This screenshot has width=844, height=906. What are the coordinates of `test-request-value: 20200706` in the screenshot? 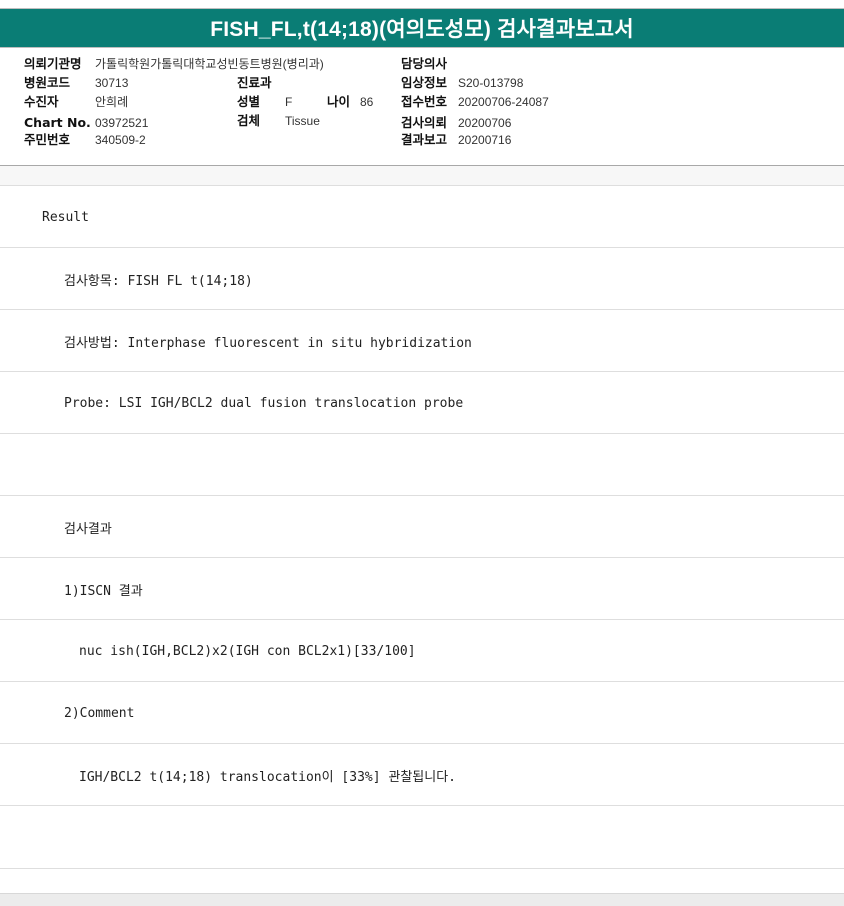 It's located at (485, 123).